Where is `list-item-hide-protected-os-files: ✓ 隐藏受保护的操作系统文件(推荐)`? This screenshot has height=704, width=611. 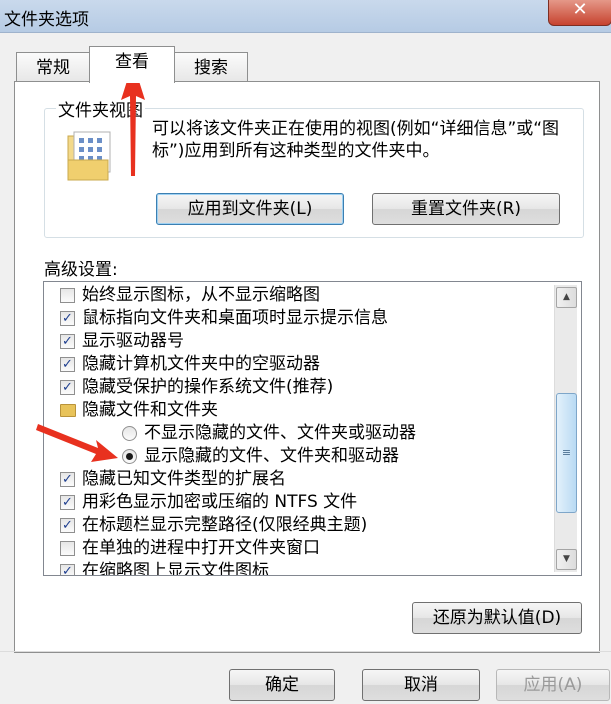 list-item-hide-protected-os-files: ✓ 隐藏受保护的操作系统文件(推荐) is located at coordinates (197, 387).